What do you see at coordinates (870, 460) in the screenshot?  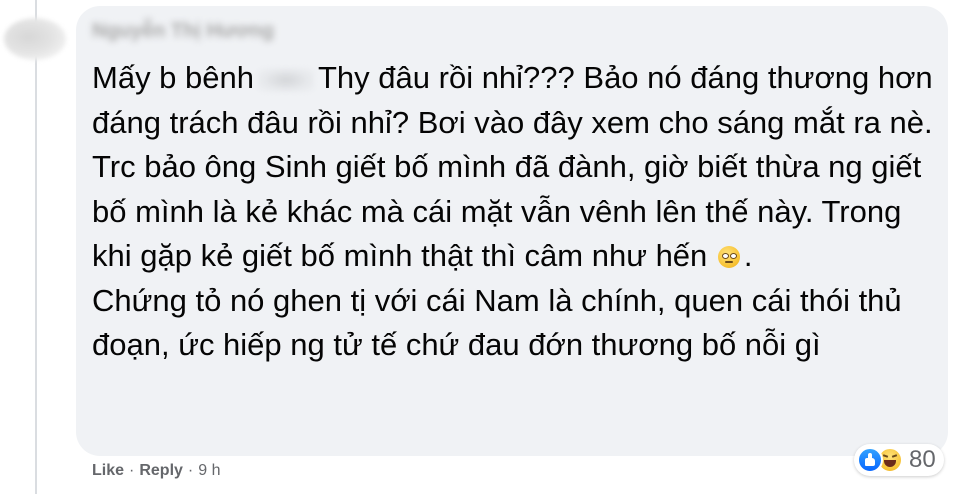 I see `like-reaction-icon` at bounding box center [870, 460].